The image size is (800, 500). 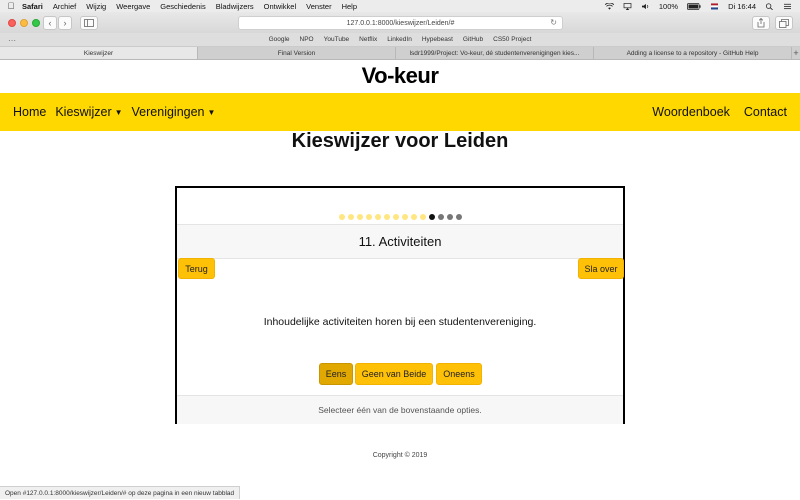 What do you see at coordinates (318, 6) in the screenshot?
I see `menu-venster: Venster` at bounding box center [318, 6].